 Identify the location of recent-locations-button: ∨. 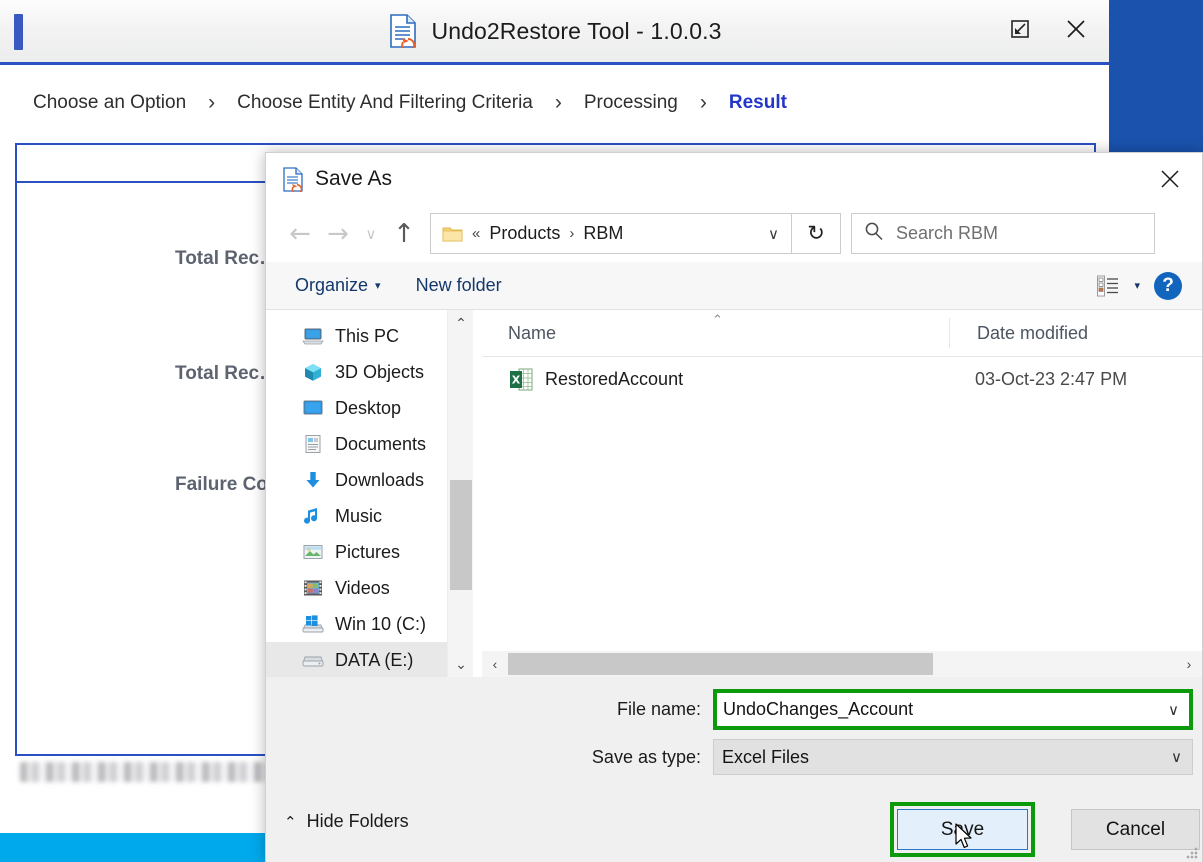
(371, 234).